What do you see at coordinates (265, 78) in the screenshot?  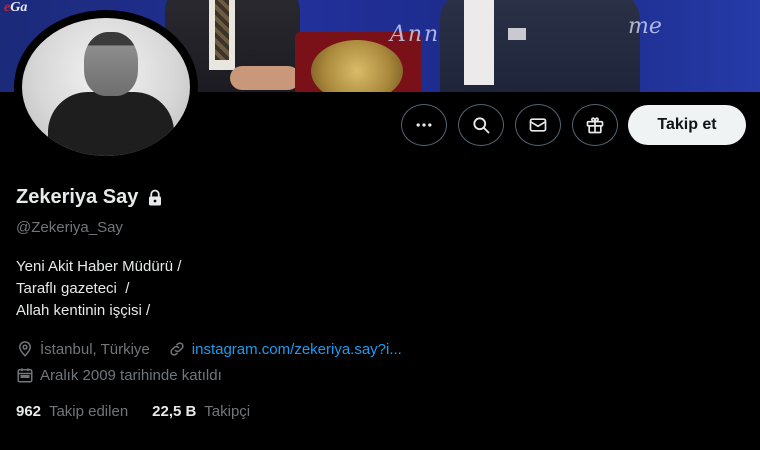 I see `banner-hand` at bounding box center [265, 78].